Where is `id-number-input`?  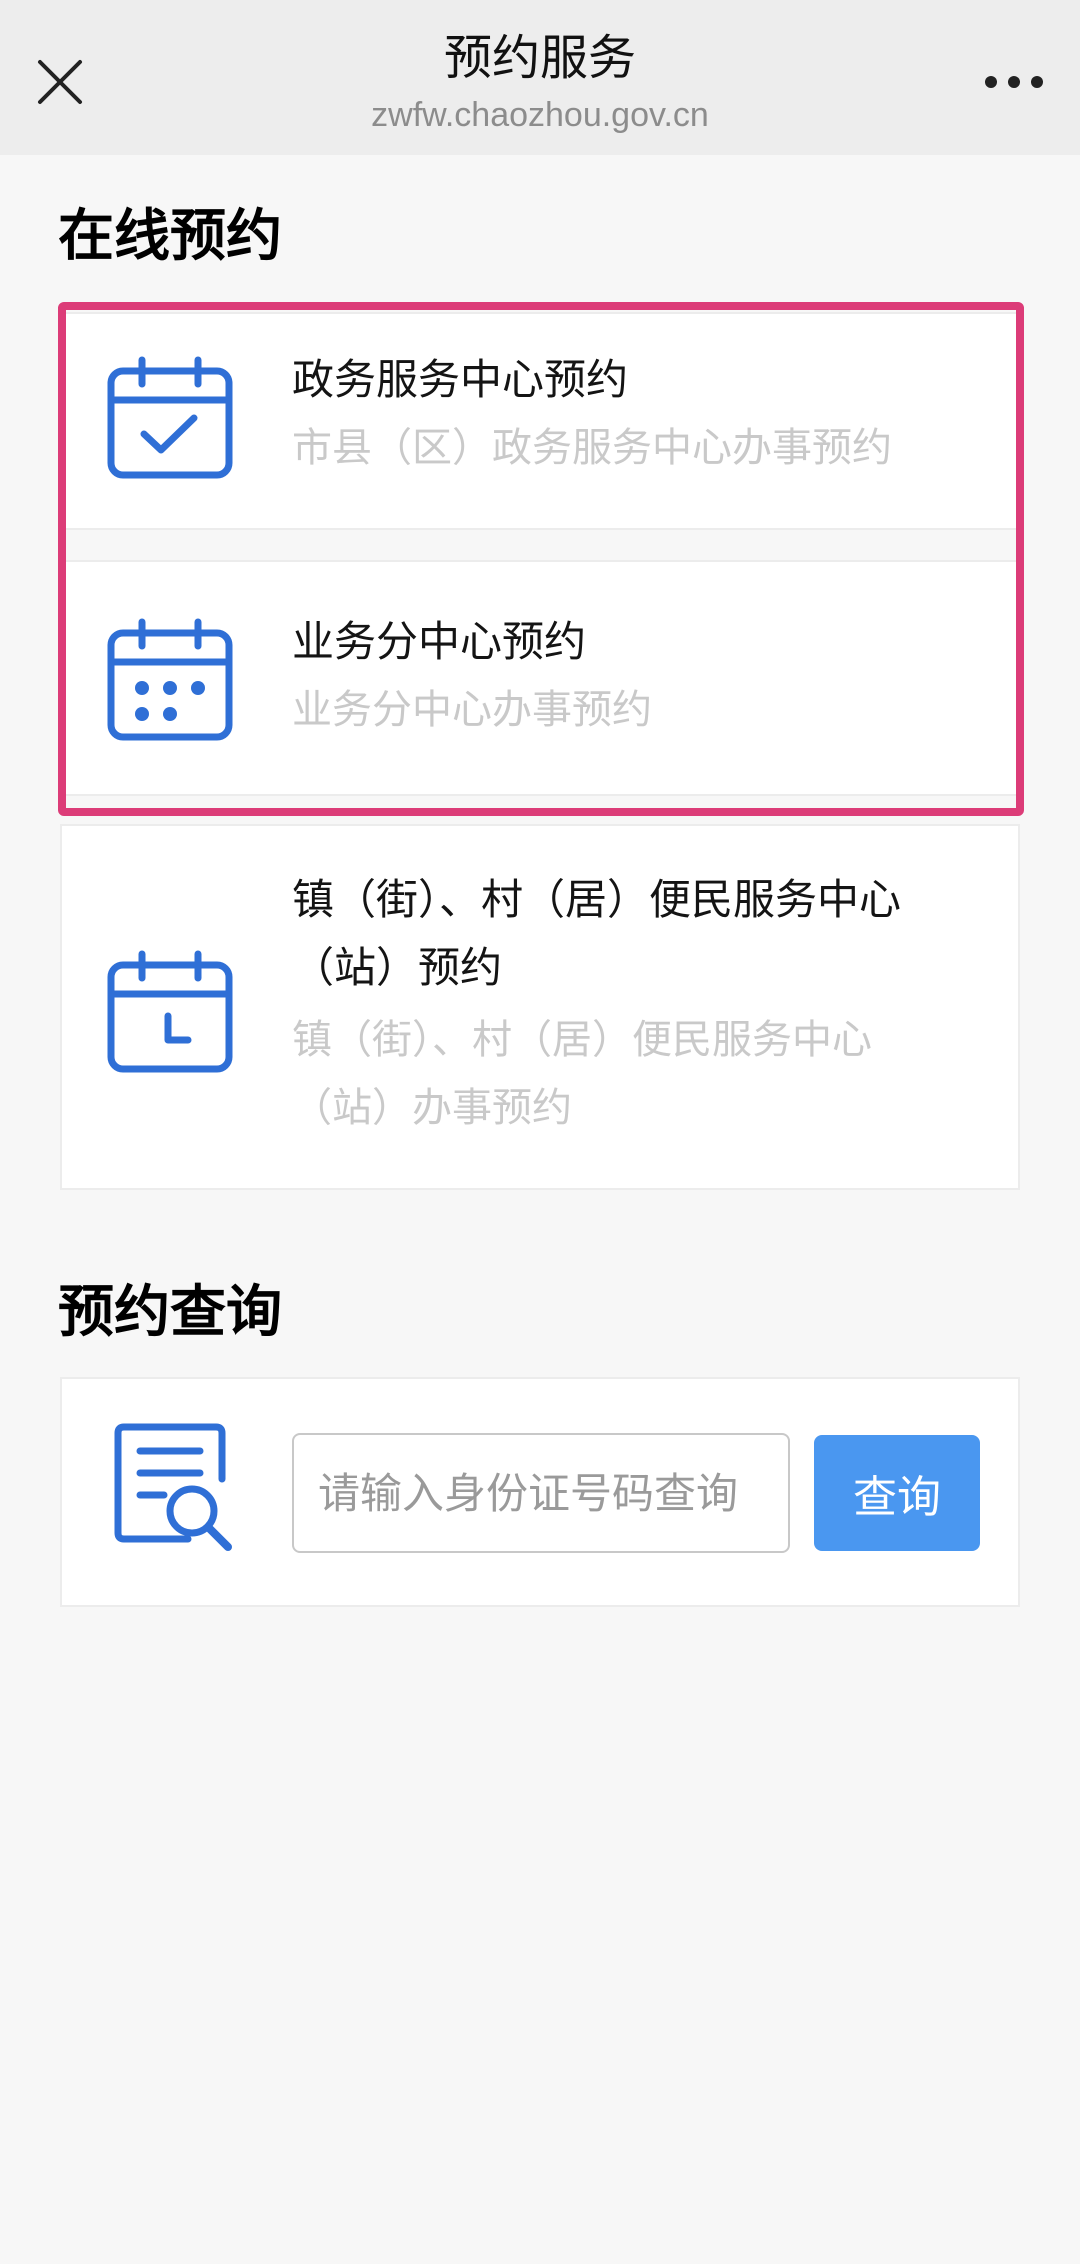
id-number-input is located at coordinates (541, 1493).